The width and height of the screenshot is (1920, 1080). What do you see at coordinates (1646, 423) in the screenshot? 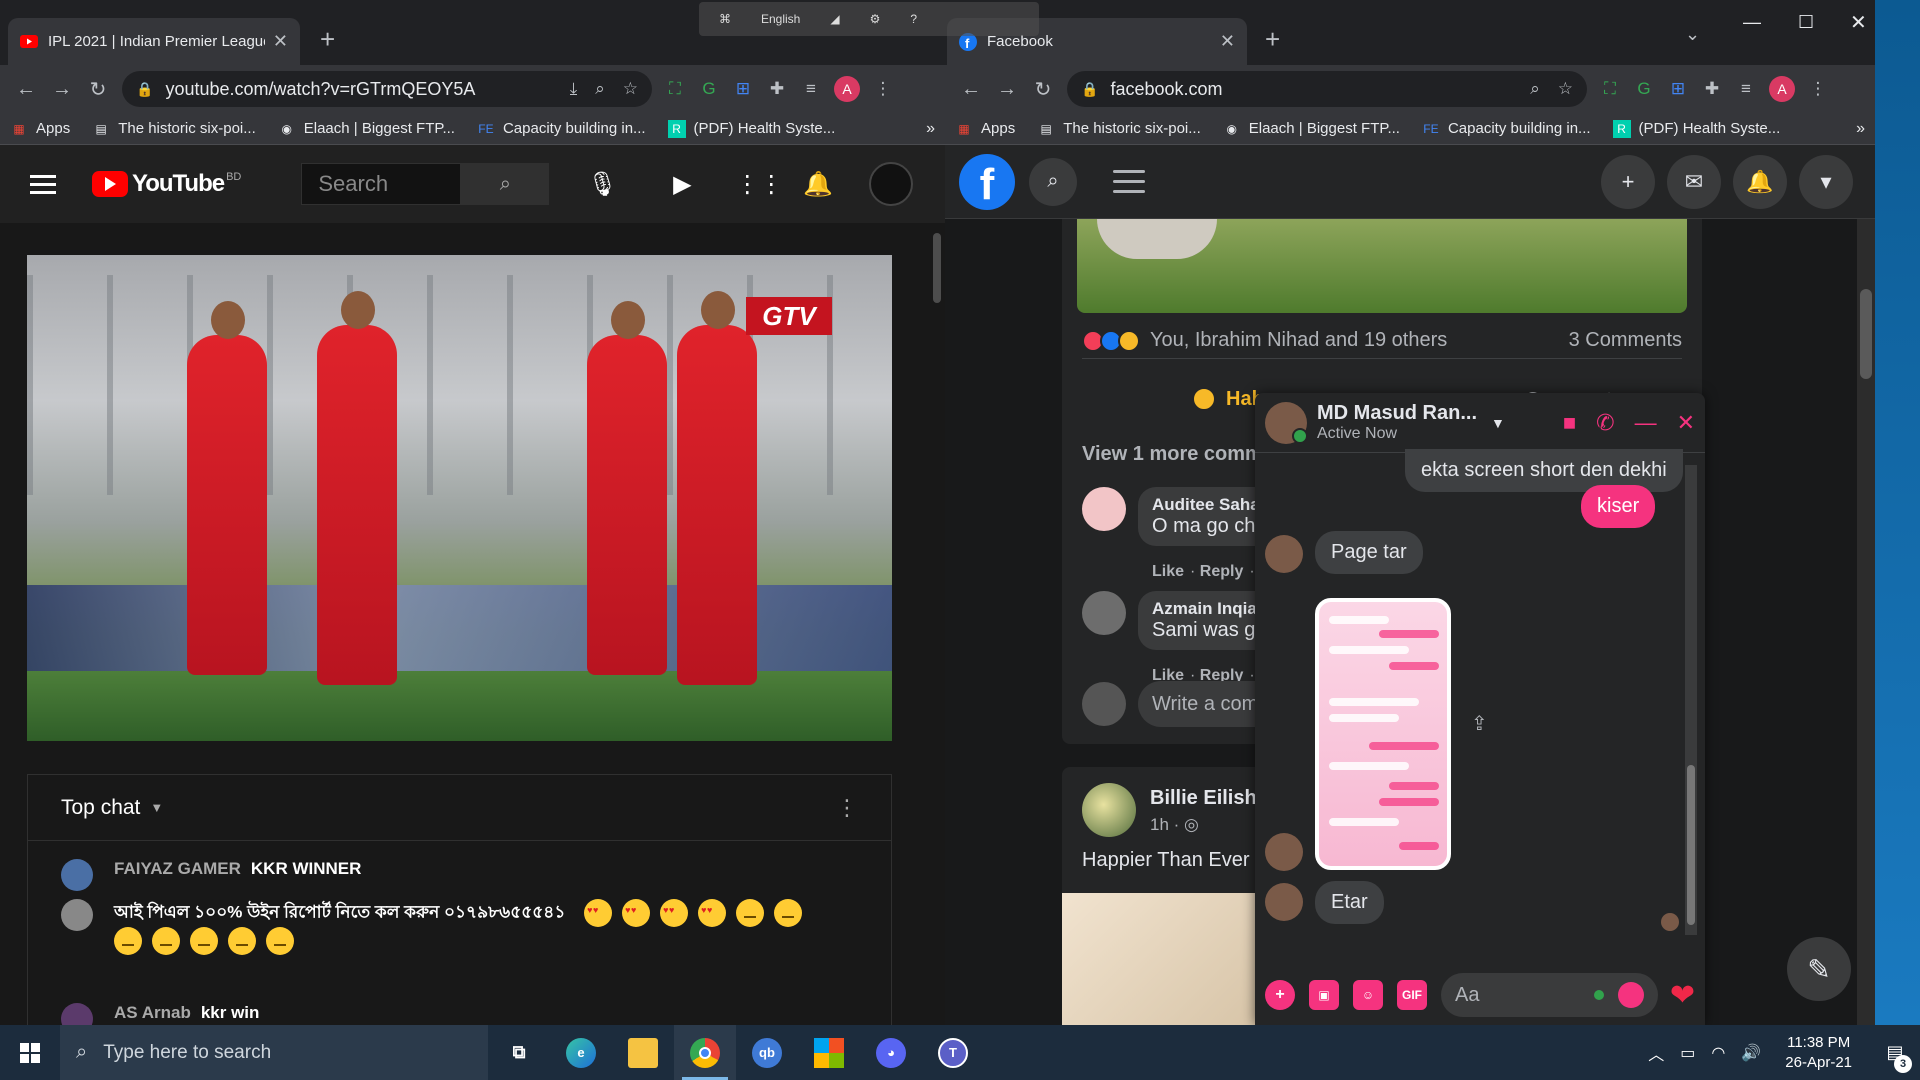
I see `minimize-chat-icon: —` at bounding box center [1646, 423].